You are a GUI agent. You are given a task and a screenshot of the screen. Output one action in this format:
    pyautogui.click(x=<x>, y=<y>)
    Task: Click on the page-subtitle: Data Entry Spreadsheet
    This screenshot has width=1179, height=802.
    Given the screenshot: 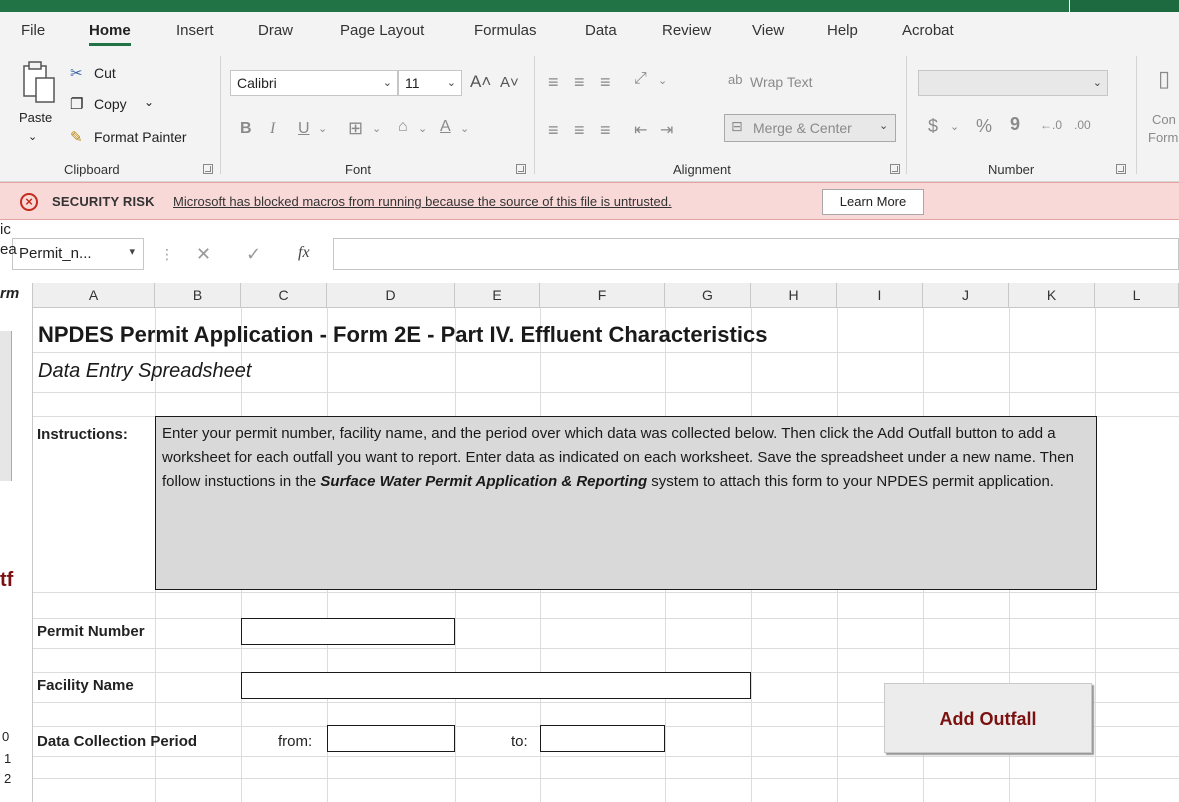 What is the action you would take?
    pyautogui.click(x=145, y=371)
    